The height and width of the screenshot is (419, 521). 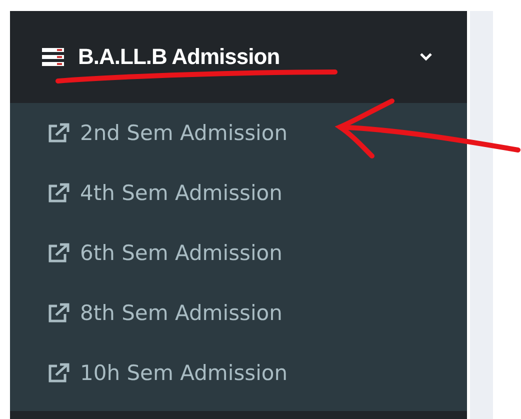 I want to click on submenu-item: 8th Sem Admission, so click(x=238, y=313).